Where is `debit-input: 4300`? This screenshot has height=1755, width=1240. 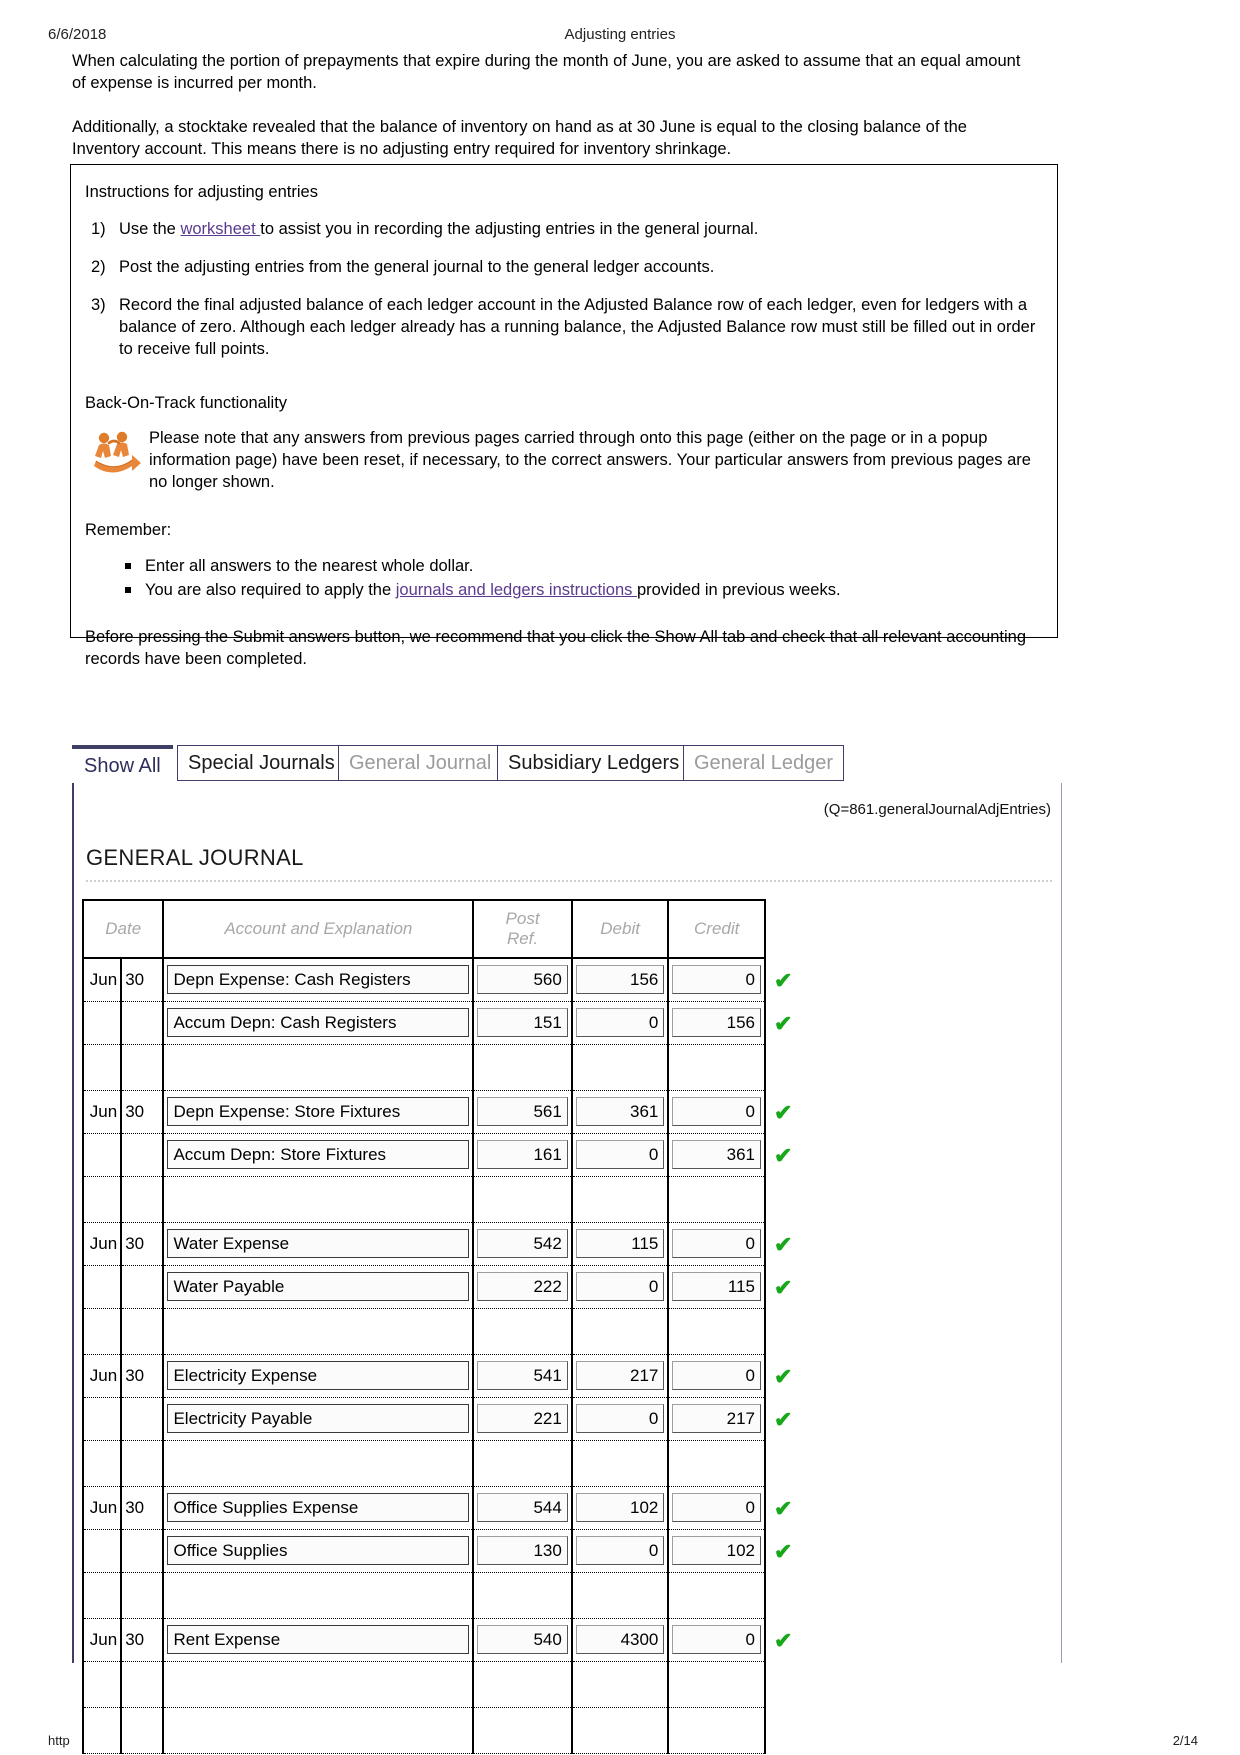 debit-input: 4300 is located at coordinates (620, 1639).